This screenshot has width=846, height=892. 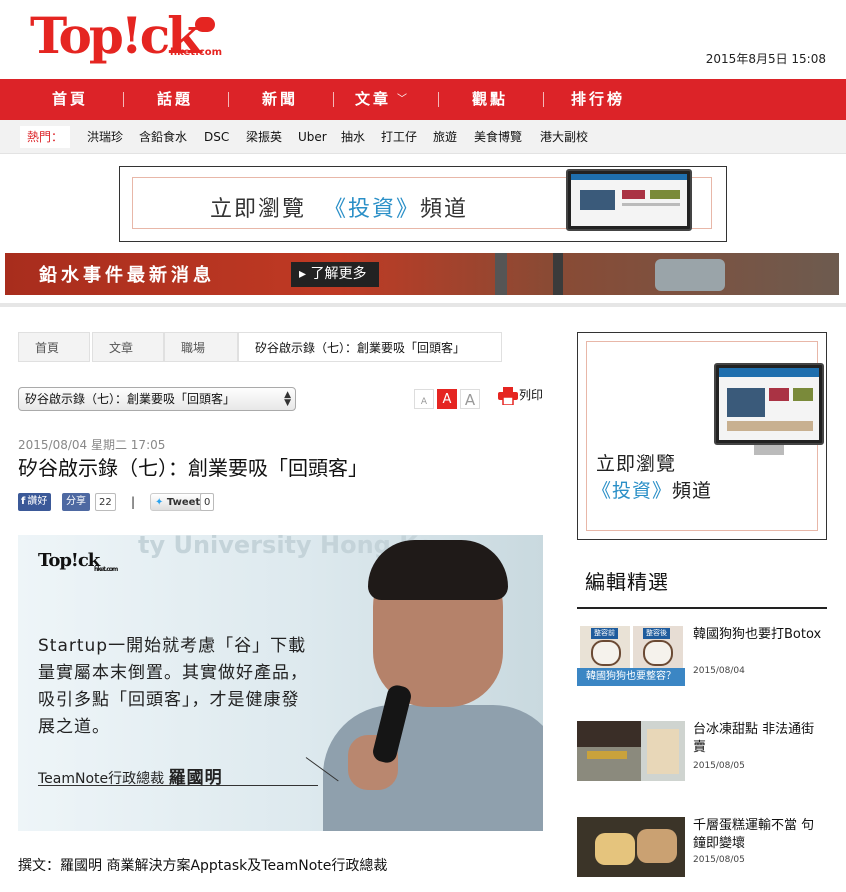 What do you see at coordinates (373, 99) in the screenshot?
I see `nav-item-articles-label: 文章` at bounding box center [373, 99].